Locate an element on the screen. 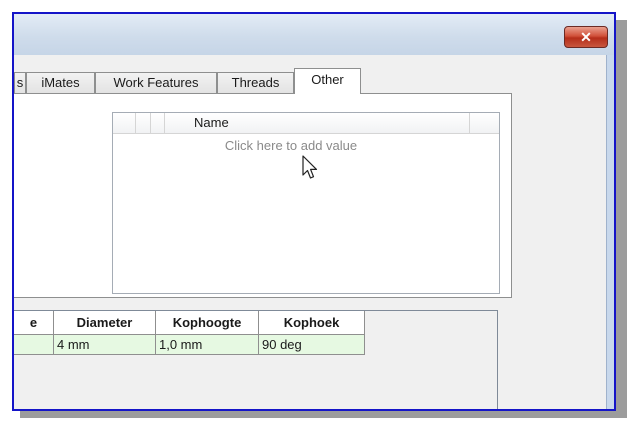 This screenshot has height=423, width=631. tab-threads: Threads is located at coordinates (255, 82).